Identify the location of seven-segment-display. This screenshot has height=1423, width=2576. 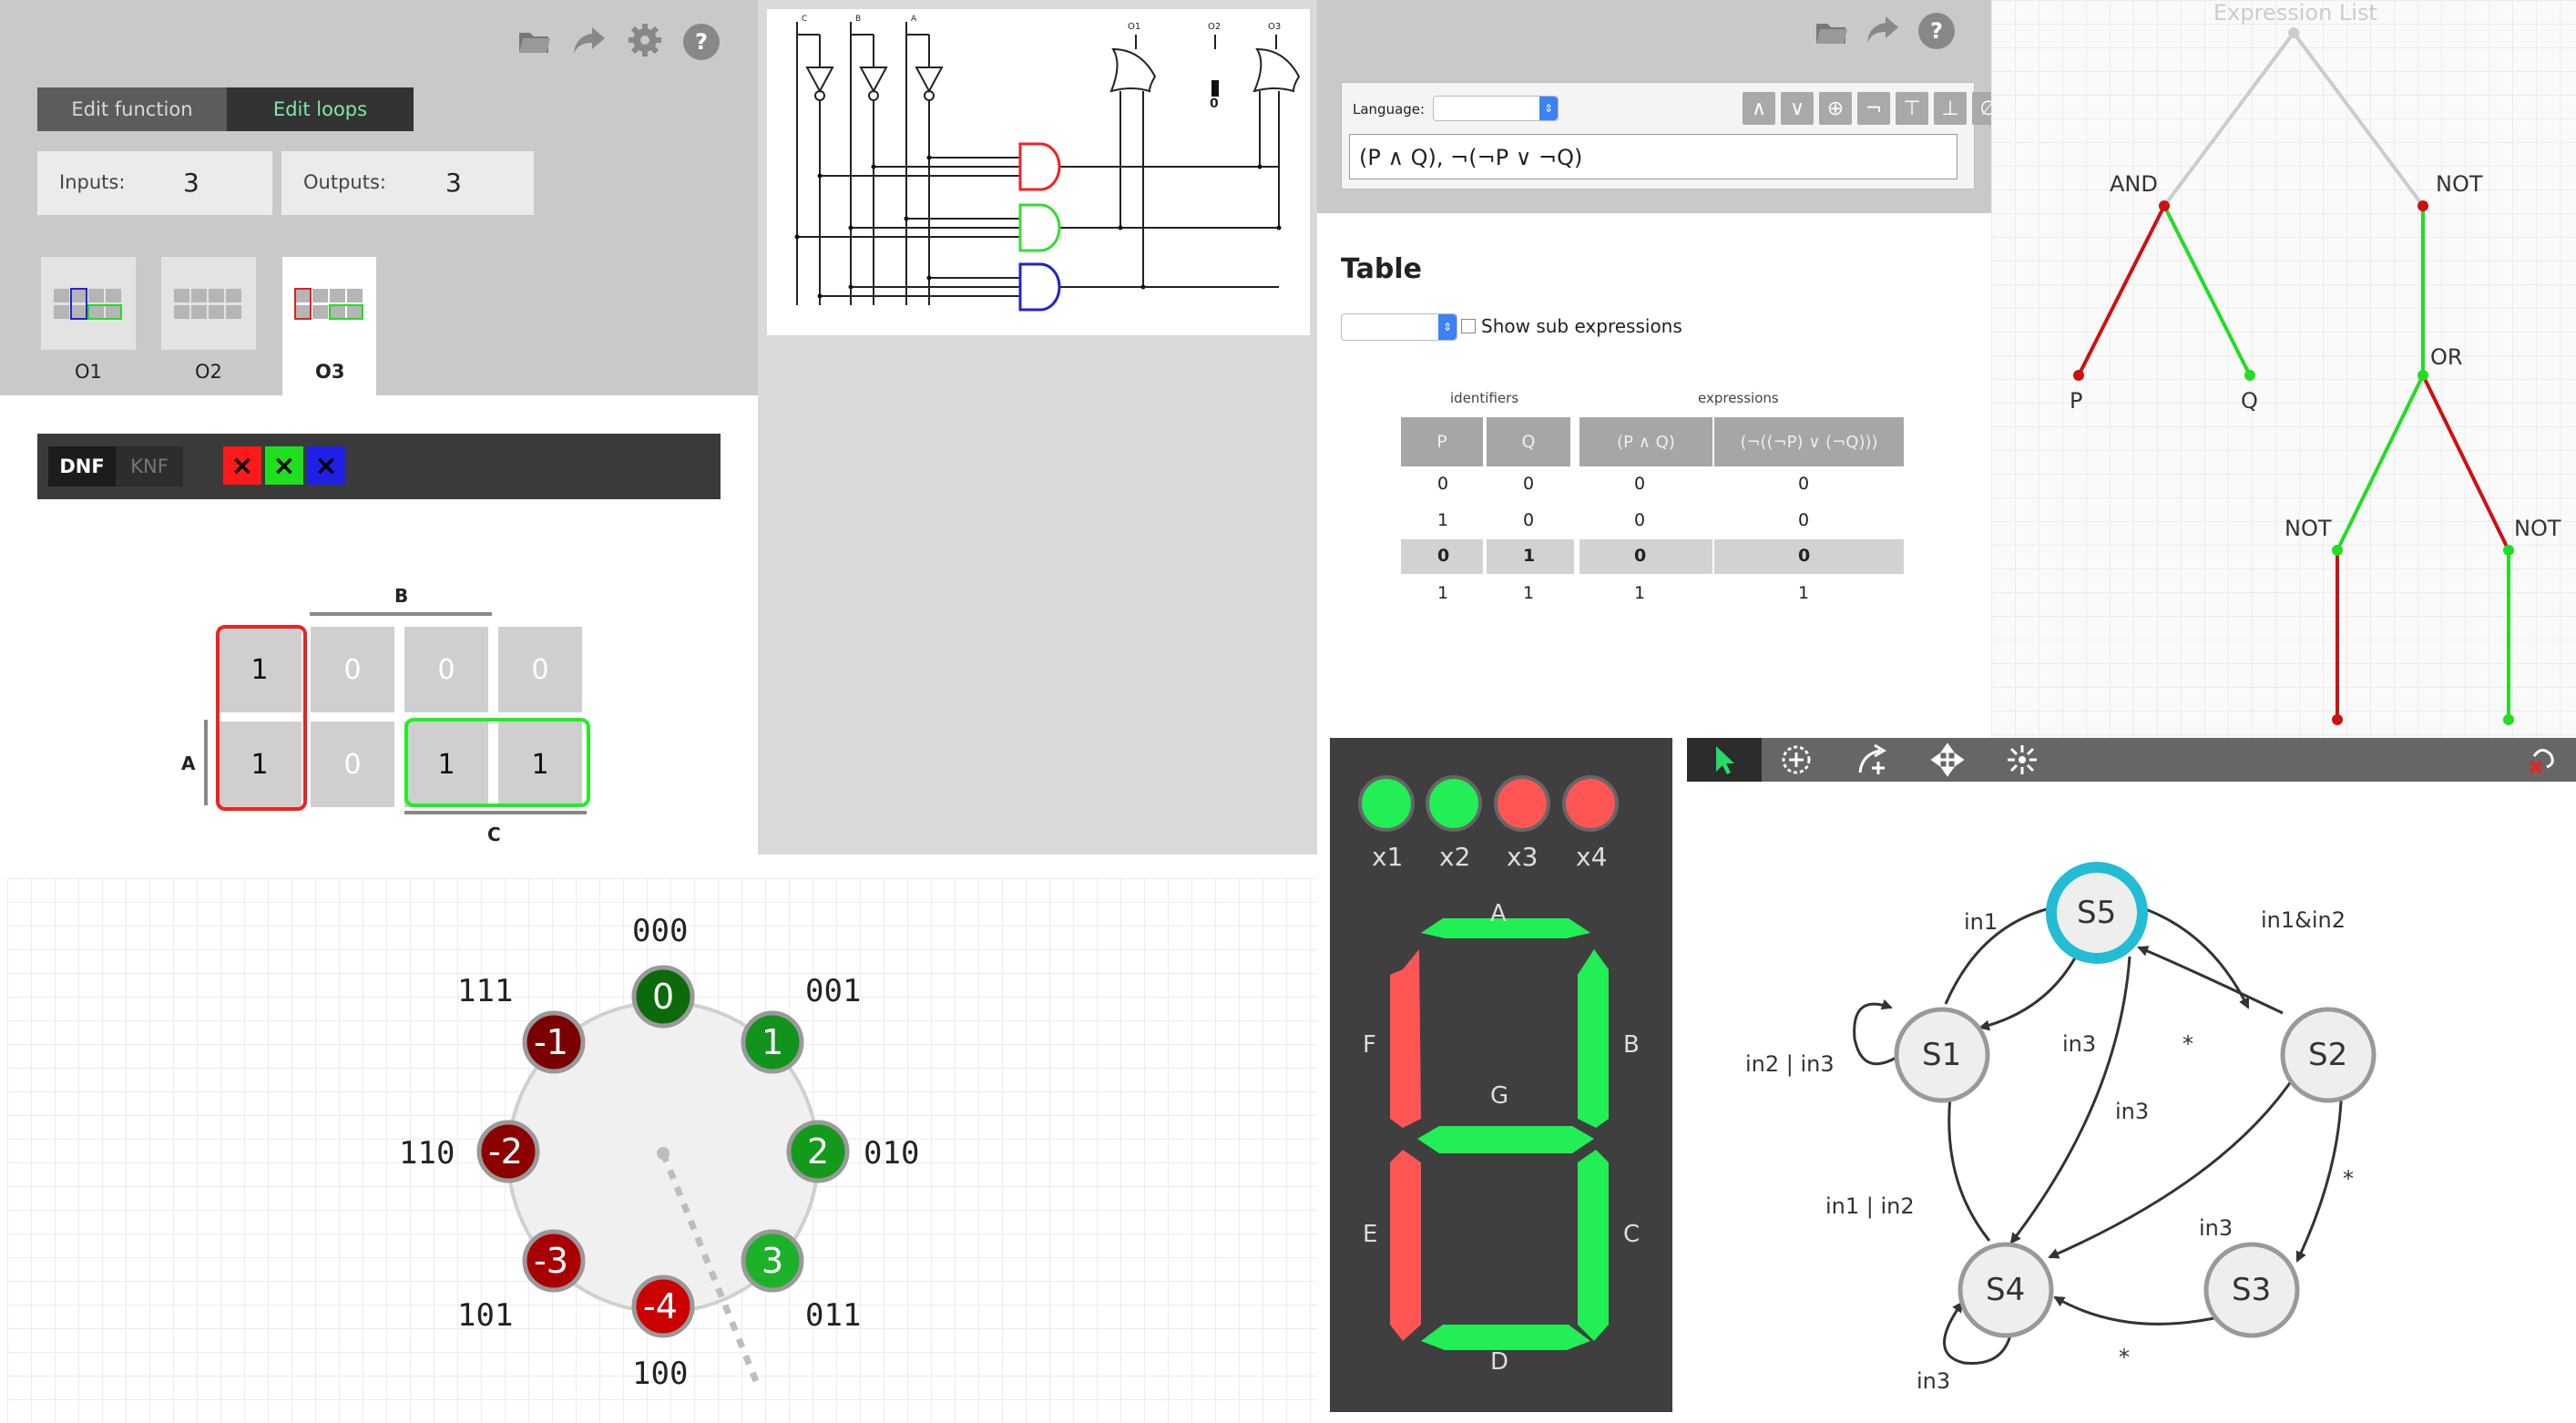
(1488, 1062).